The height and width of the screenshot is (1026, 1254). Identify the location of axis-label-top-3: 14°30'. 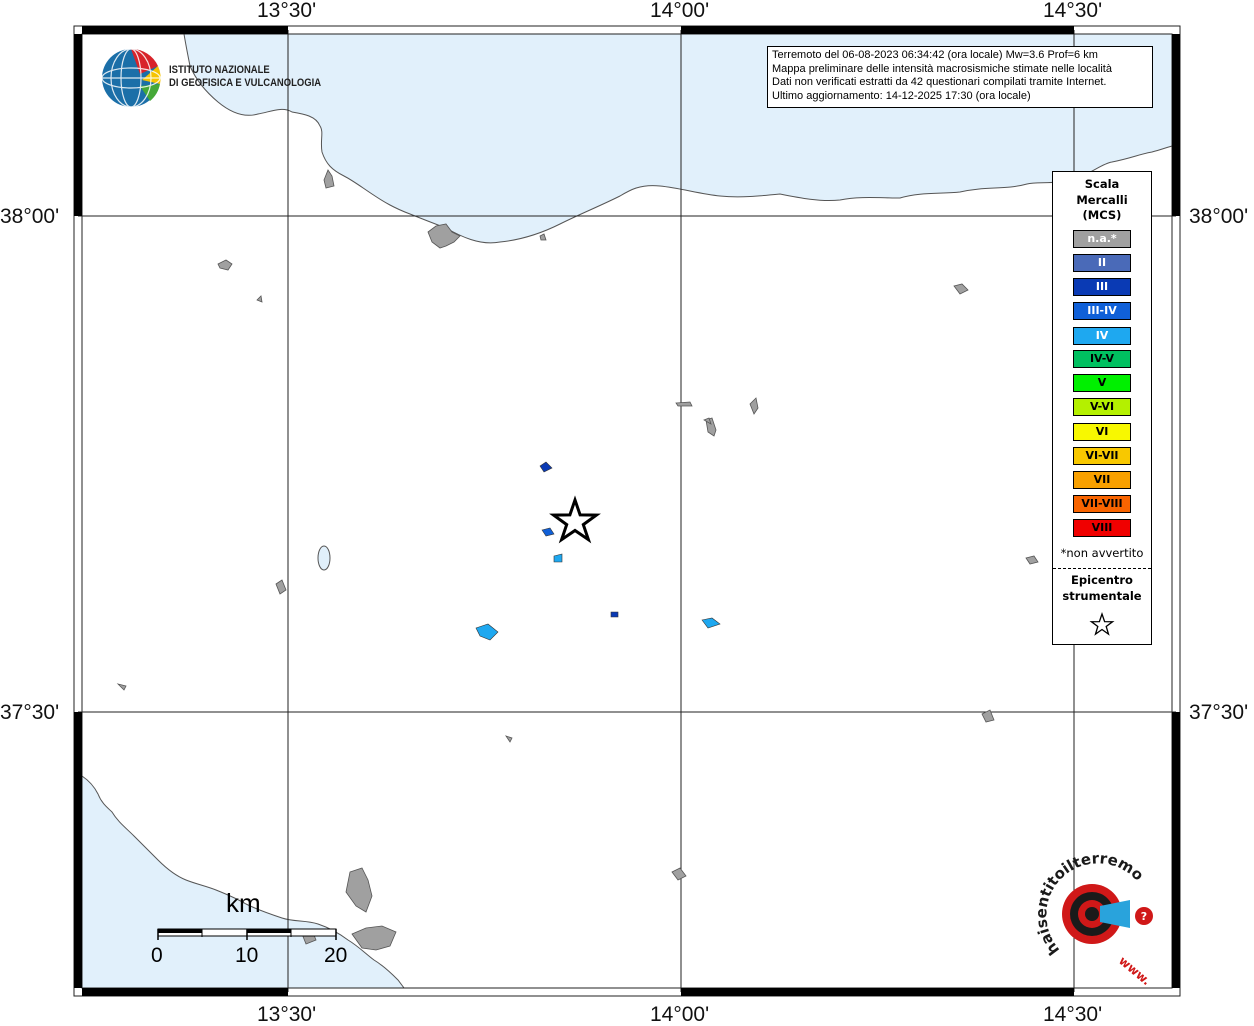
(1073, 11).